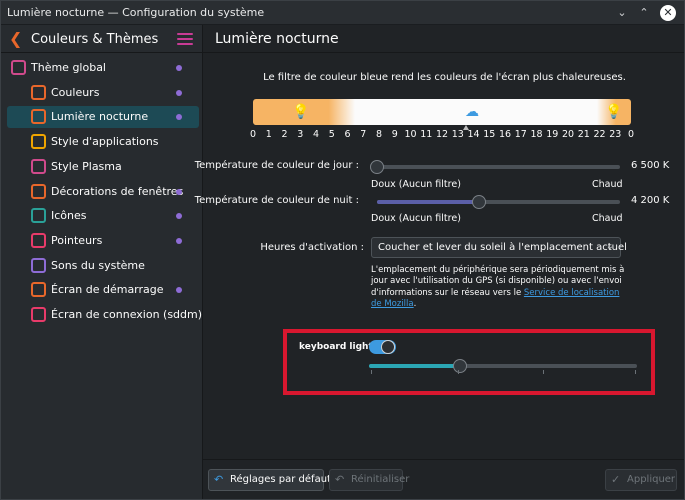 This screenshot has height=500, width=685. What do you see at coordinates (347, 134) in the screenshot?
I see `hour-label: 6` at bounding box center [347, 134].